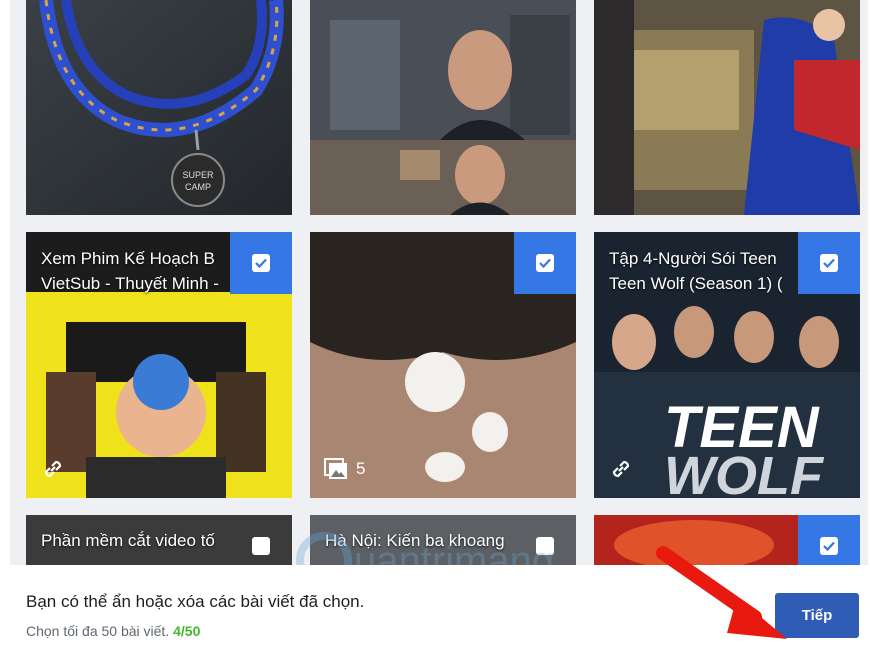 The image size is (870, 647). I want to click on post-tile: Phần mềm cắt video tố, so click(159, 540).